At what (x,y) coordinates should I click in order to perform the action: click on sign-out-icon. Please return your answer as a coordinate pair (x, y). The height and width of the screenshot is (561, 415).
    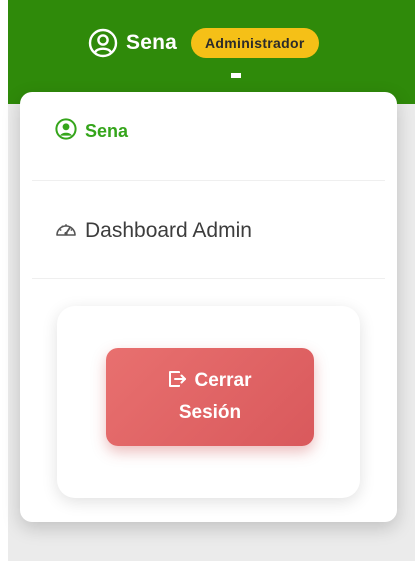
    Looking at the image, I should click on (178, 383).